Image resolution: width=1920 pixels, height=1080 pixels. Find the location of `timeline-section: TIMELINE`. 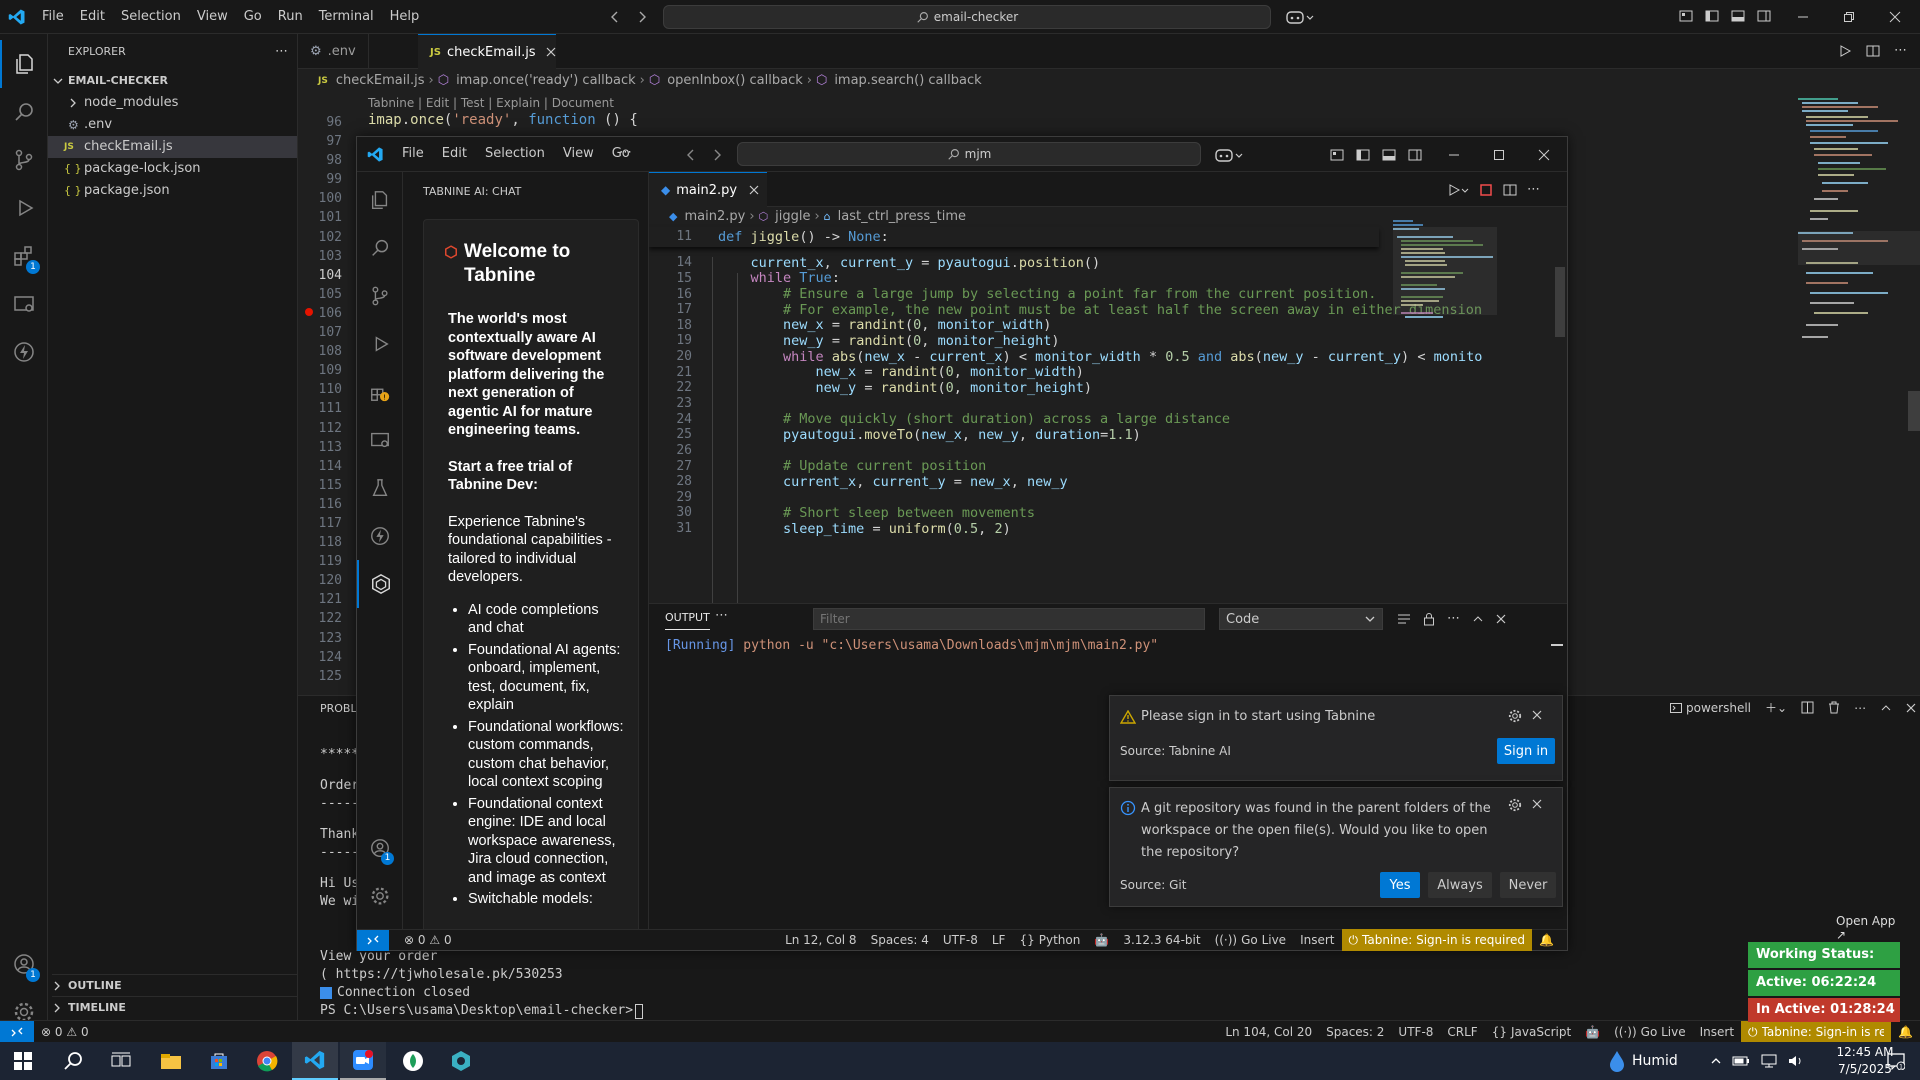

timeline-section: TIMELINE is located at coordinates (174, 1007).